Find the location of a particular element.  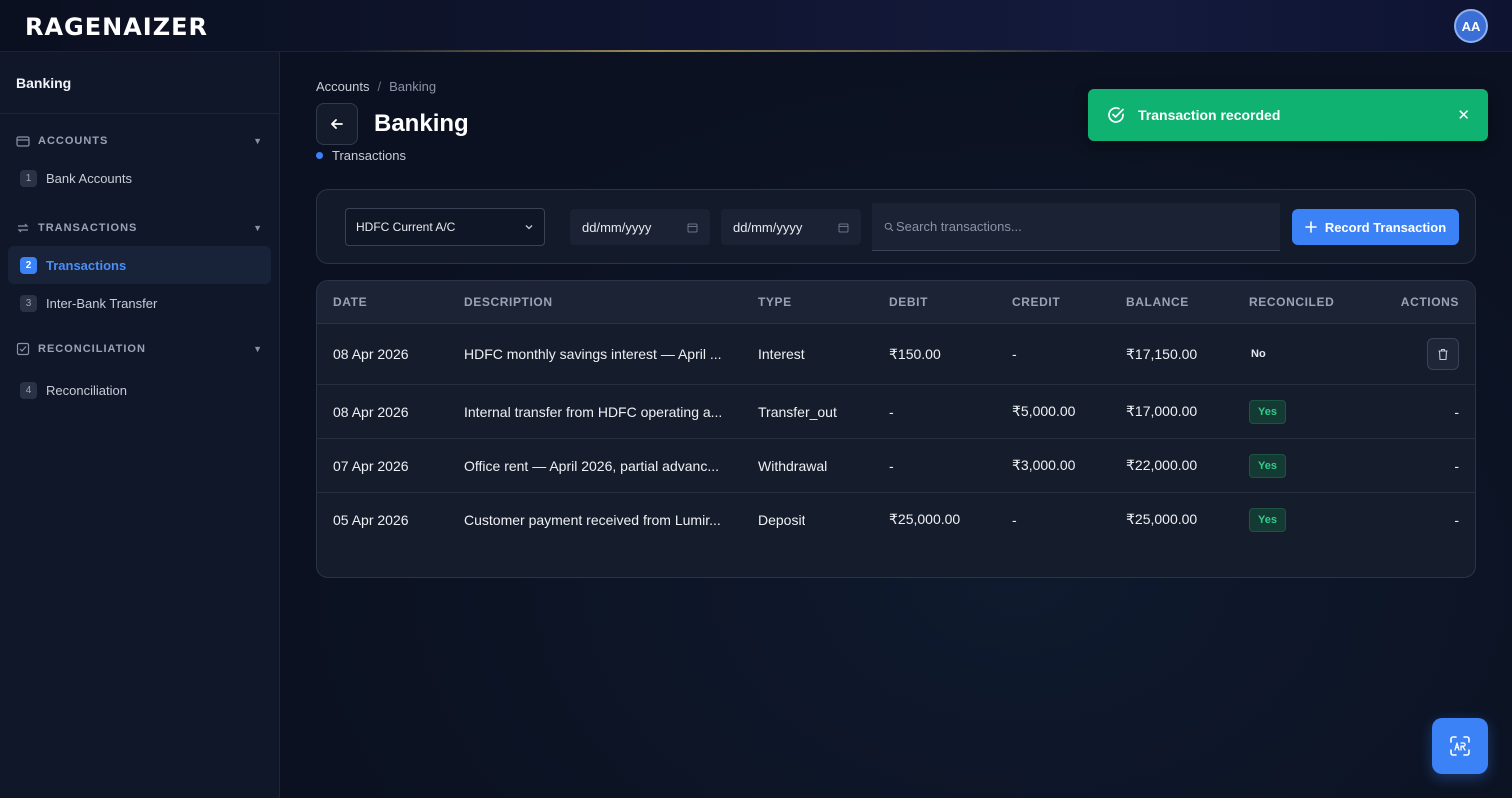

section-label: RECONCILIATION is located at coordinates (92, 349).